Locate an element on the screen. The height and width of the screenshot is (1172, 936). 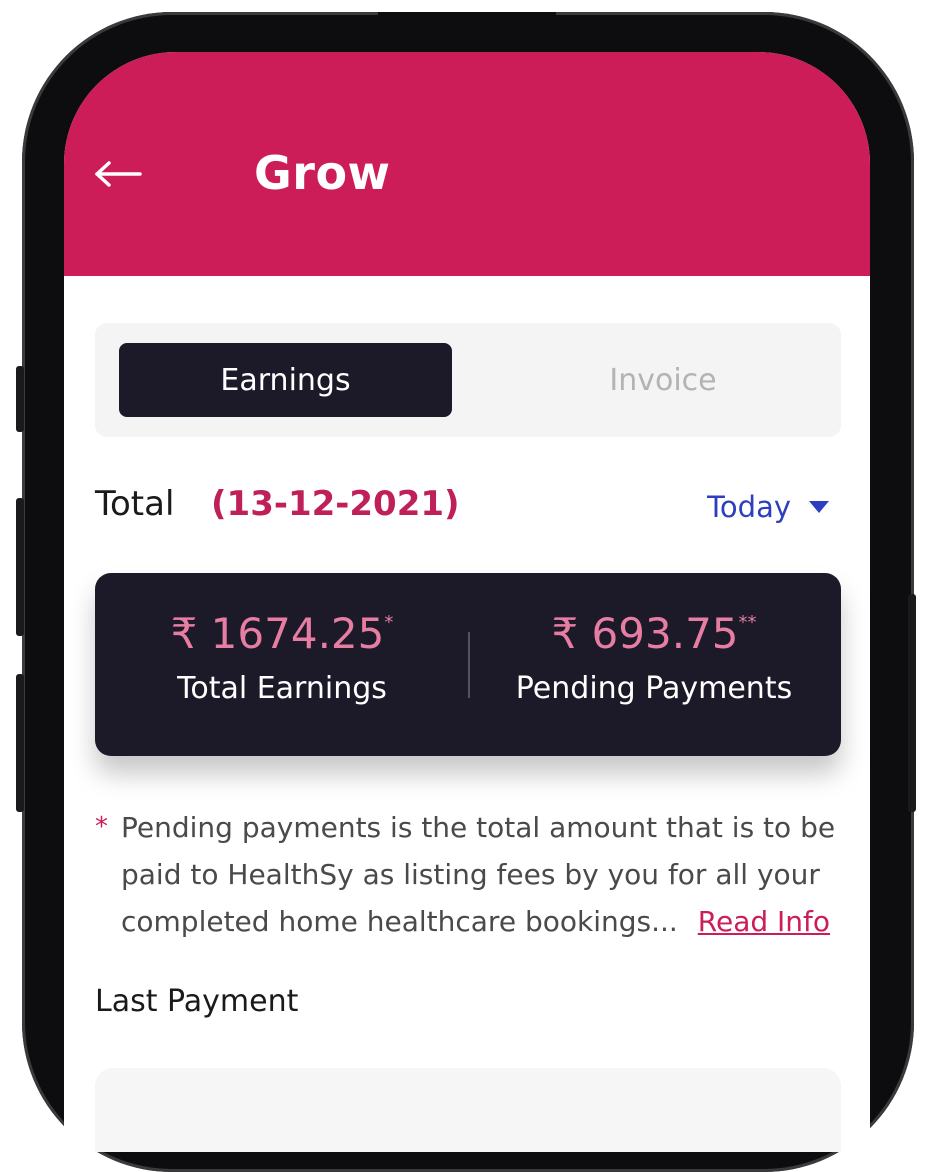
page-title: Grow is located at coordinates (322, 173).